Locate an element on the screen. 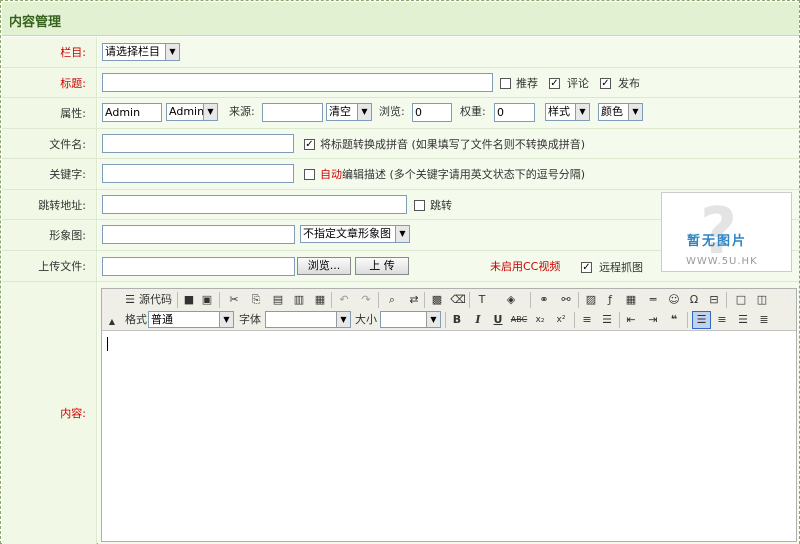  publish-checkbox: ✓ is located at coordinates (605, 83).